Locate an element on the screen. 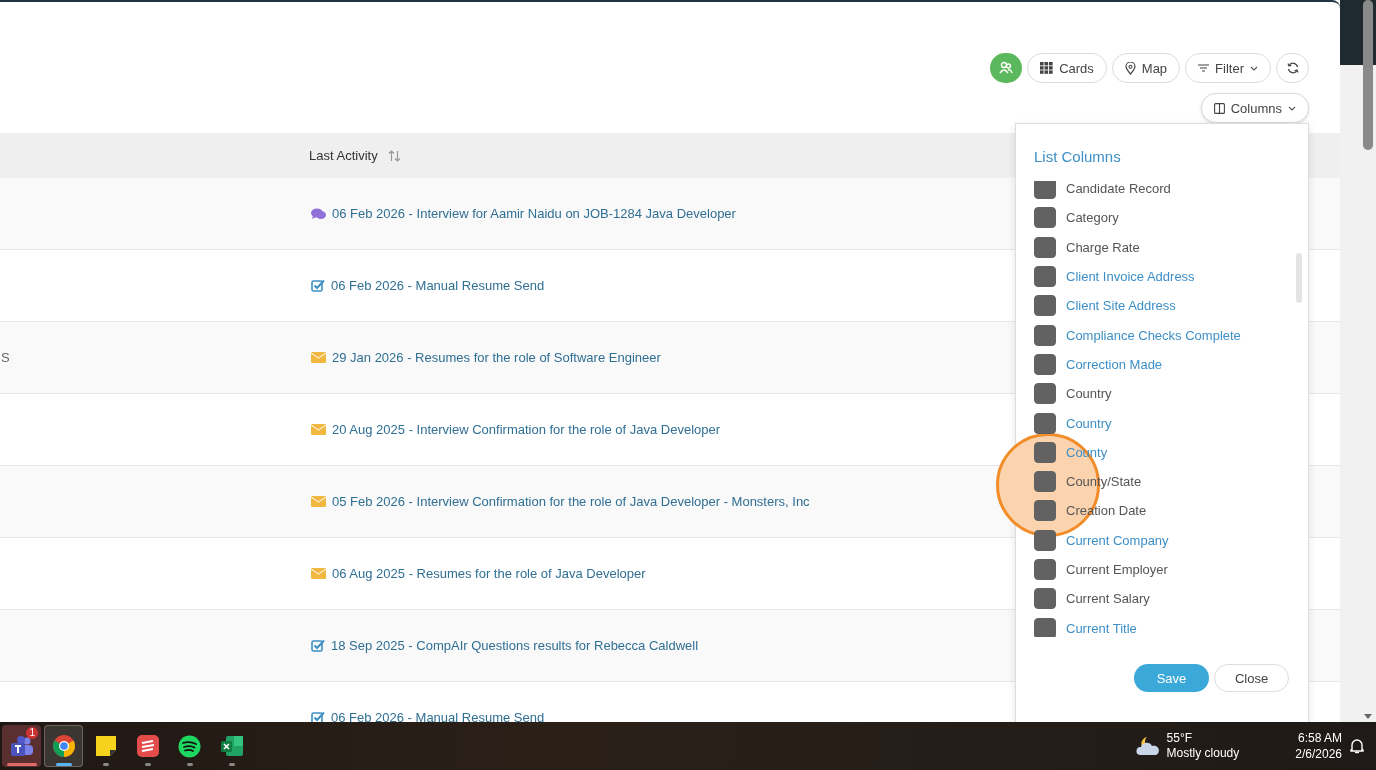  pin-icon is located at coordinates (1130, 68).